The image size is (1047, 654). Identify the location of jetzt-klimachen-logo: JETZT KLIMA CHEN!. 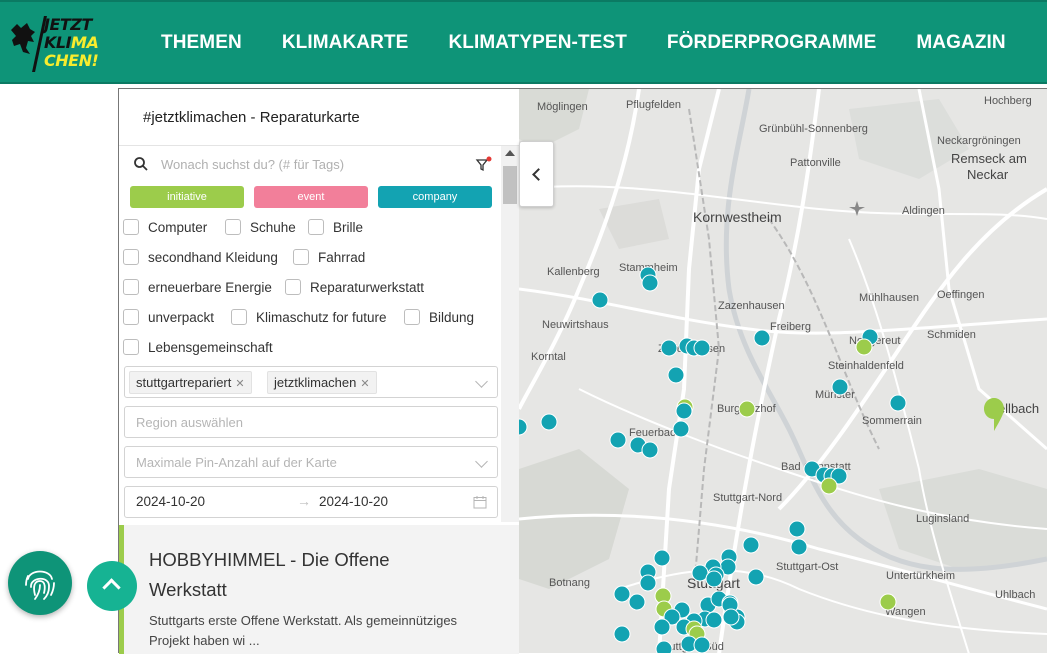
(58, 44).